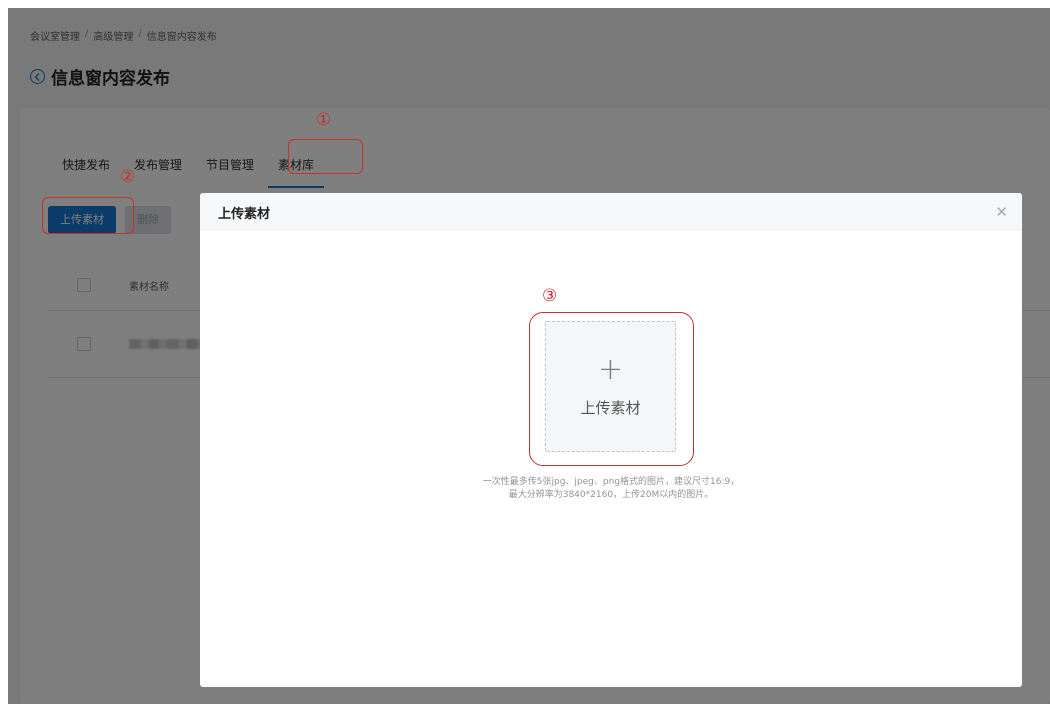  Describe the element at coordinates (611, 482) in the screenshot. I see `upload-hint-line-1: 一次性最多传5张jpg、jpeg、png格式的图片，建议尺寸16:9，` at that location.